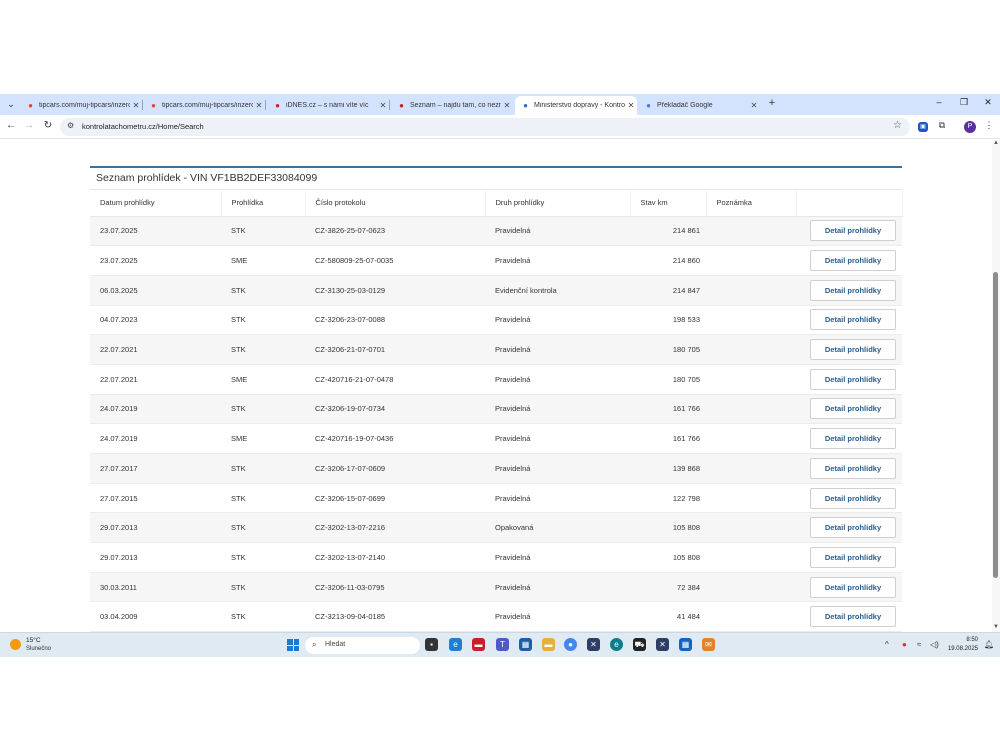  Describe the element at coordinates (485, 127) in the screenshot. I see `address-bar: ⚙ kontrolatachometru.cz/Home/Search ☆` at that location.